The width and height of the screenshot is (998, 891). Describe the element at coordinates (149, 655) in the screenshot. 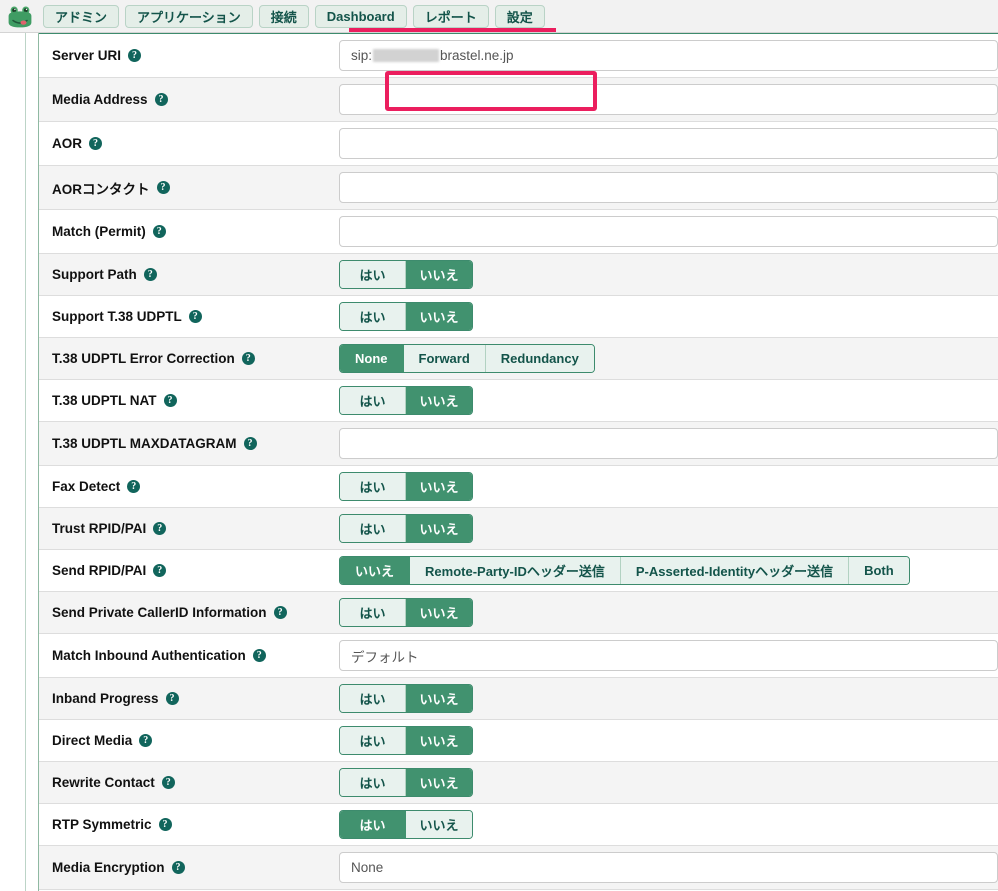

I see `label-text-match-inbound-authentication: Match Inbound Authentication` at that location.